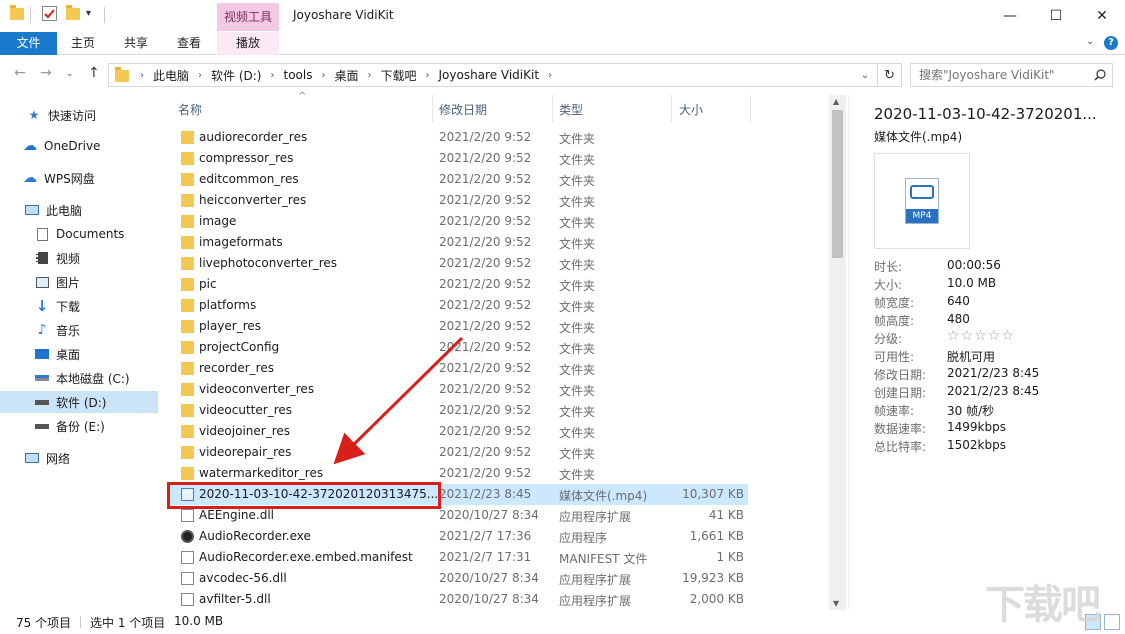 This screenshot has height=634, width=1125. Describe the element at coordinates (458, 431) in the screenshot. I see `file-row: videojoiner_res 2021/2/20 9:52 文件夹` at that location.